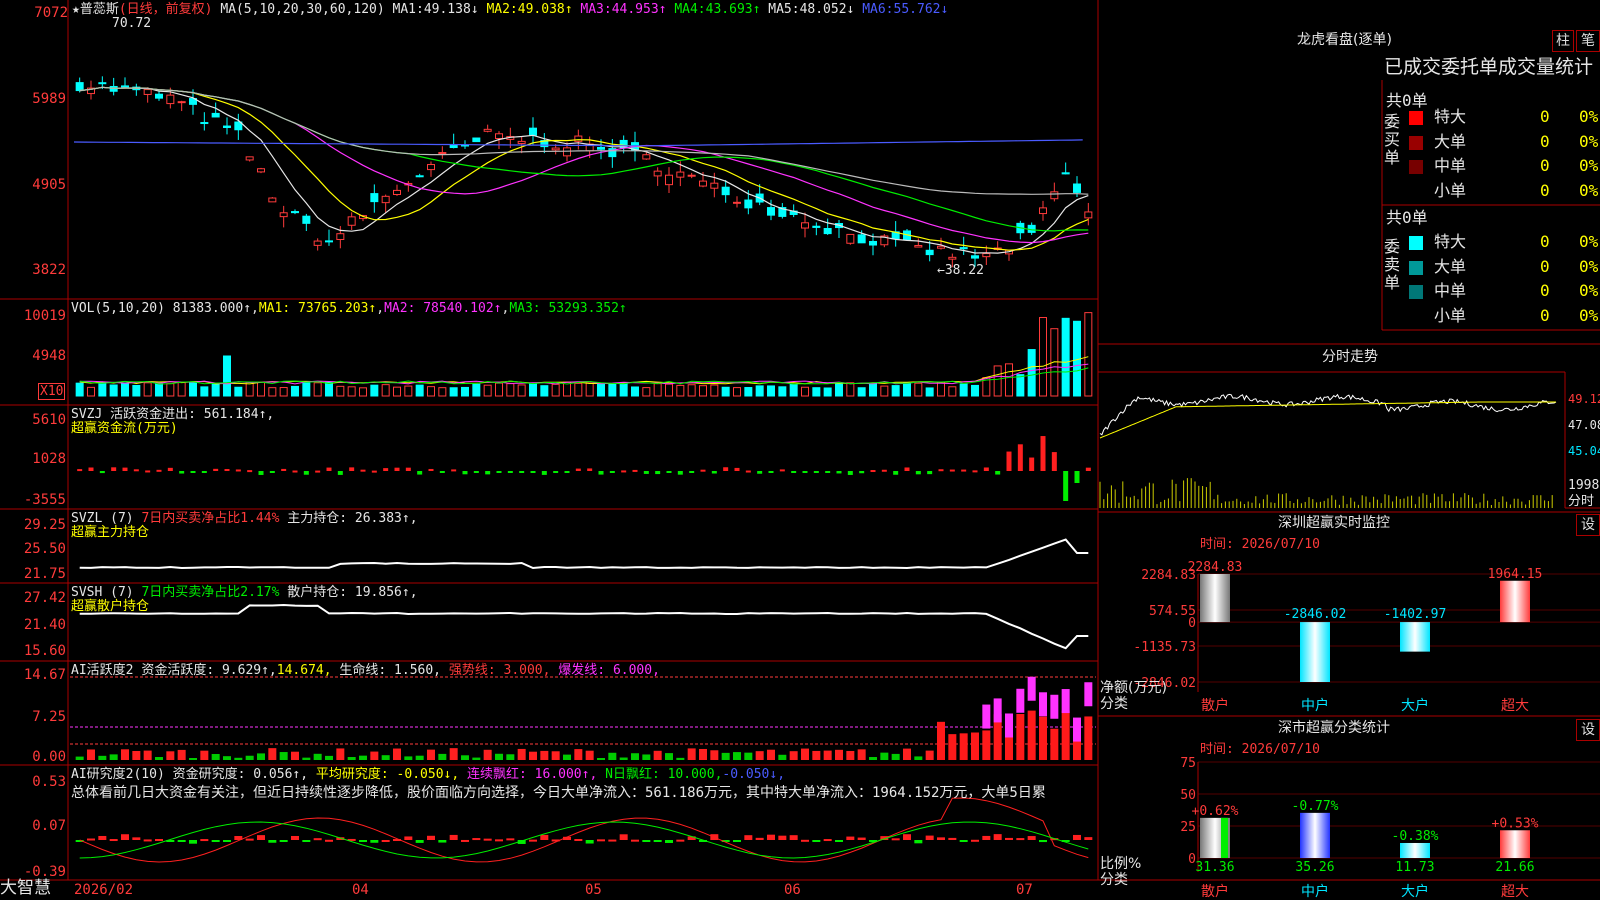  I want to click on brand-logo: 大智慧, so click(25, 888).